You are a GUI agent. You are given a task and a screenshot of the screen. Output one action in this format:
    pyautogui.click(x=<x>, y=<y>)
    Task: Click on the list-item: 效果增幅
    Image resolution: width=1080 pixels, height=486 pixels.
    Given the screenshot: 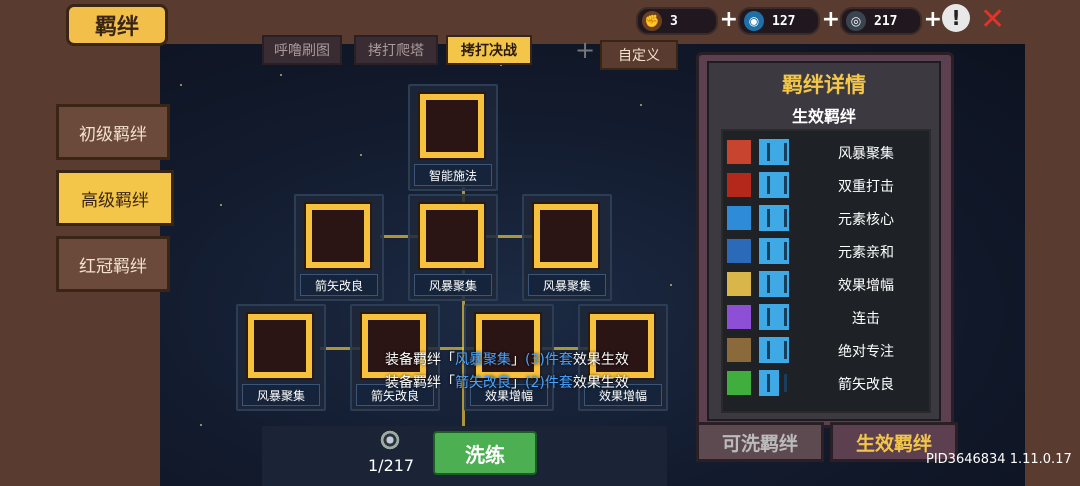 What is the action you would take?
    pyautogui.click(x=826, y=284)
    